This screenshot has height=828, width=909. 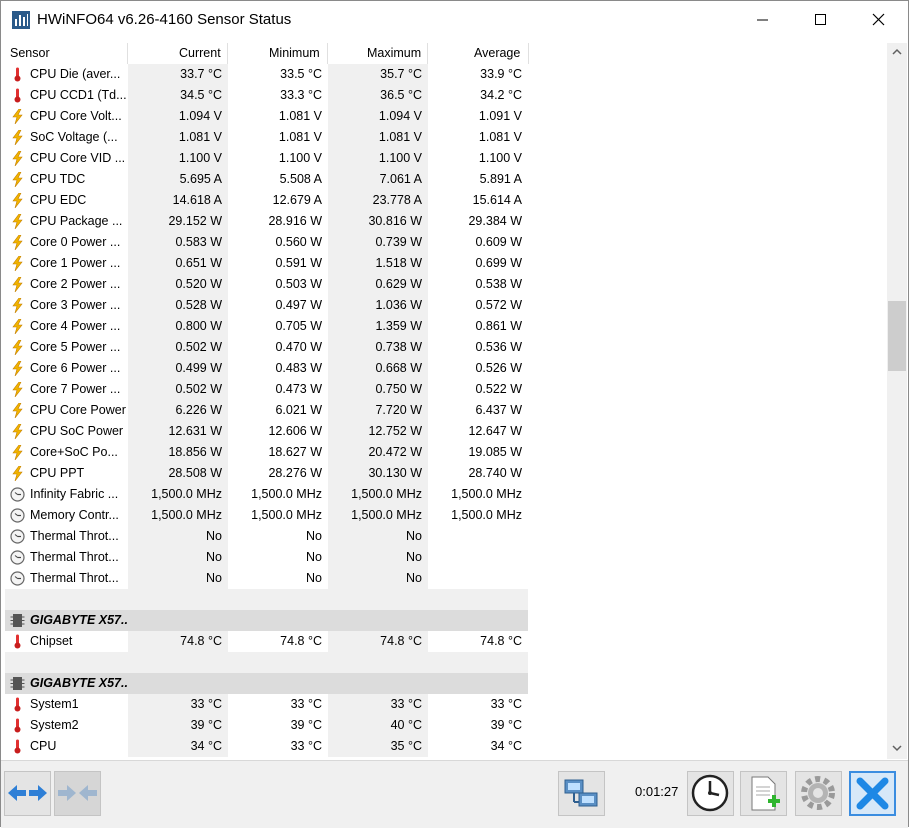 I want to click on value-maximum: 0.750 W, so click(x=378, y=389).